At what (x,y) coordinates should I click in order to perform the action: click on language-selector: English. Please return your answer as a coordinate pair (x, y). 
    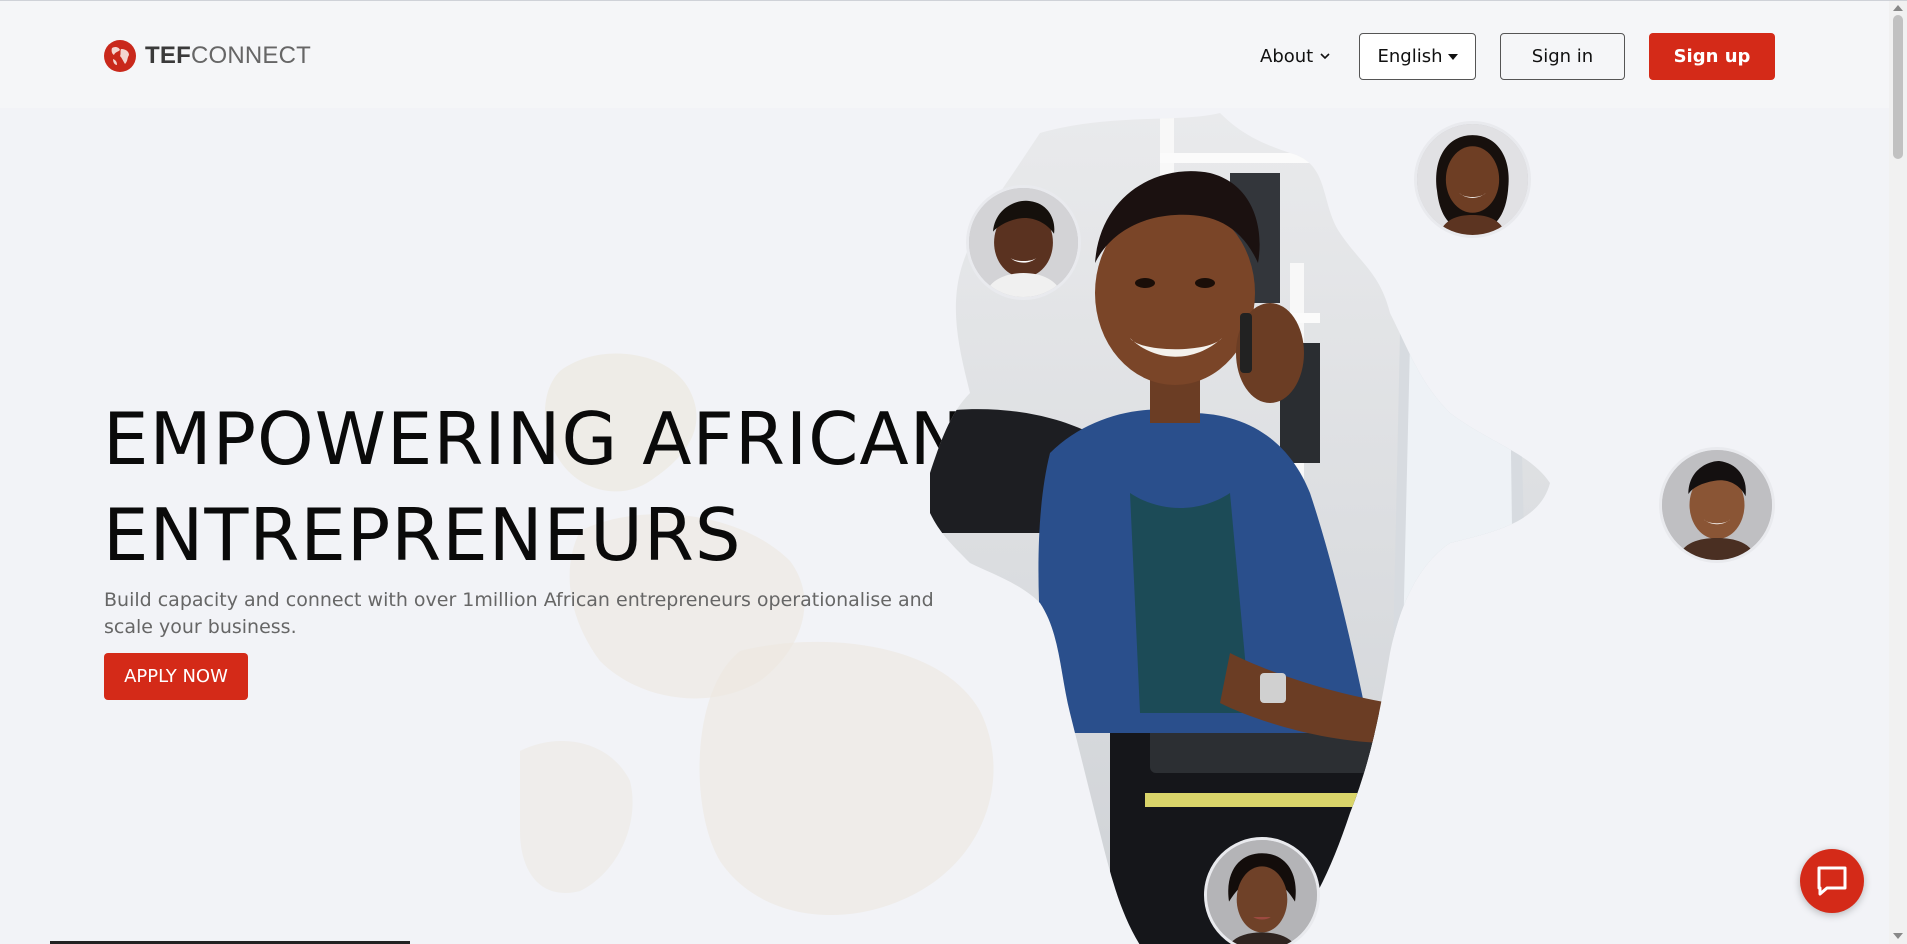
    Looking at the image, I should click on (1417, 56).